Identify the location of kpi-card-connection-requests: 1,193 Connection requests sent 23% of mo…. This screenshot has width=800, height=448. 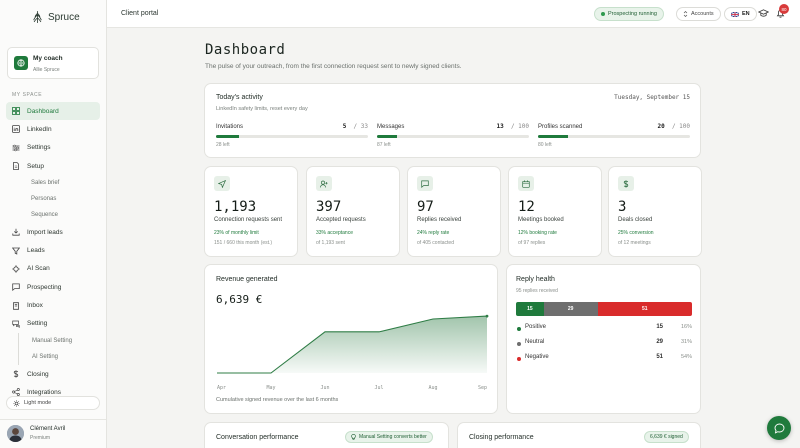
(251, 211).